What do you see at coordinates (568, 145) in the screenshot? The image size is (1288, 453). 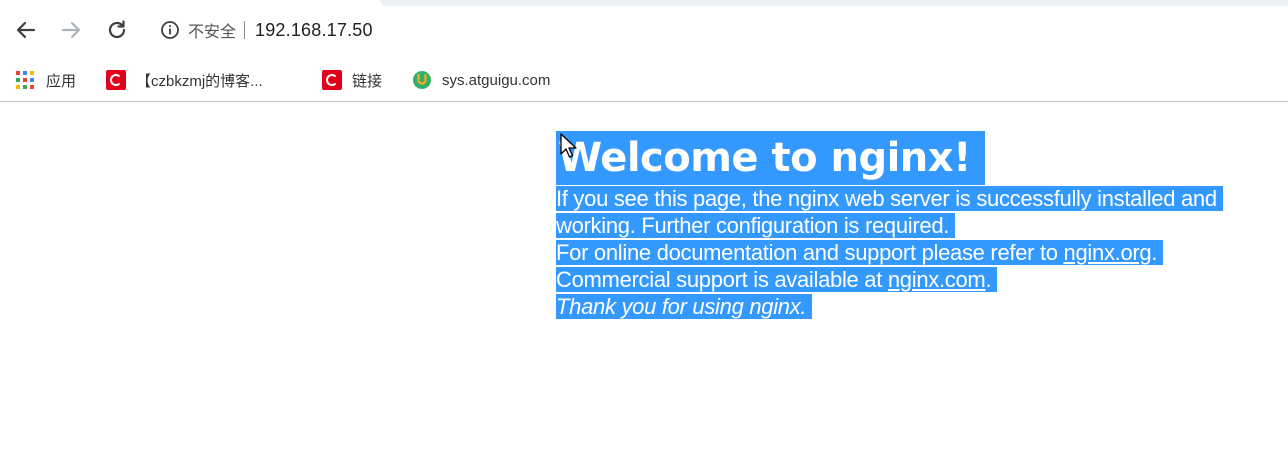 I see `mouse-cursor-icon` at bounding box center [568, 145].